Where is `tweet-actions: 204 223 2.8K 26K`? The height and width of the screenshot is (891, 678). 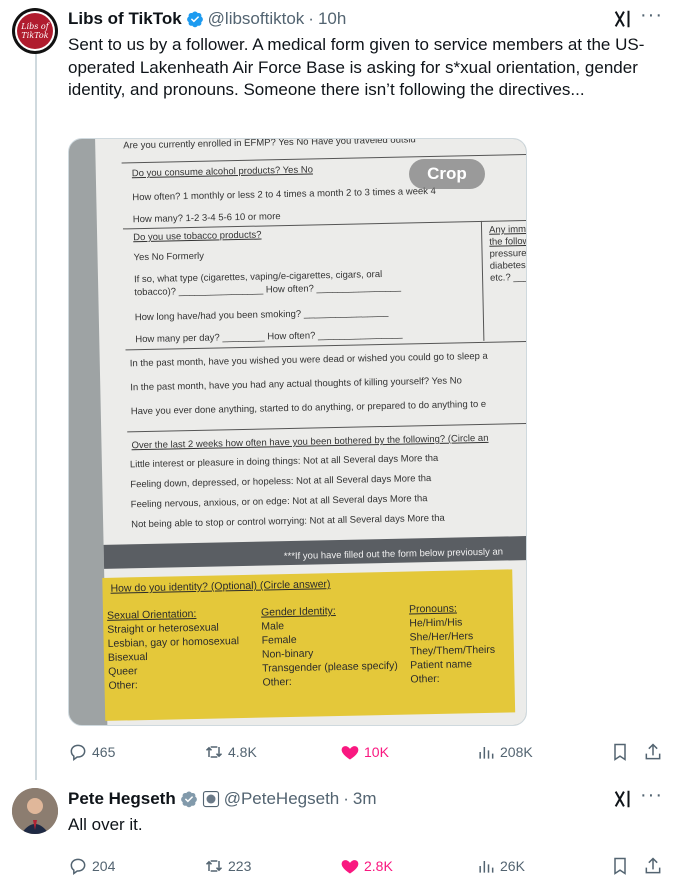 tweet-actions: 204 223 2.8K 26K is located at coordinates (368, 866).